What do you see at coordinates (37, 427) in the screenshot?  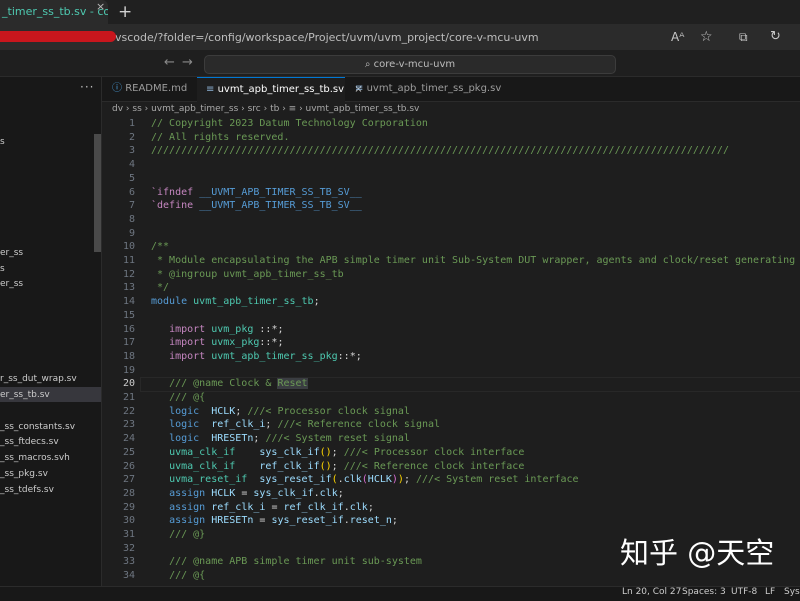 I see `sidebar-item: _ss_constants.sv` at bounding box center [37, 427].